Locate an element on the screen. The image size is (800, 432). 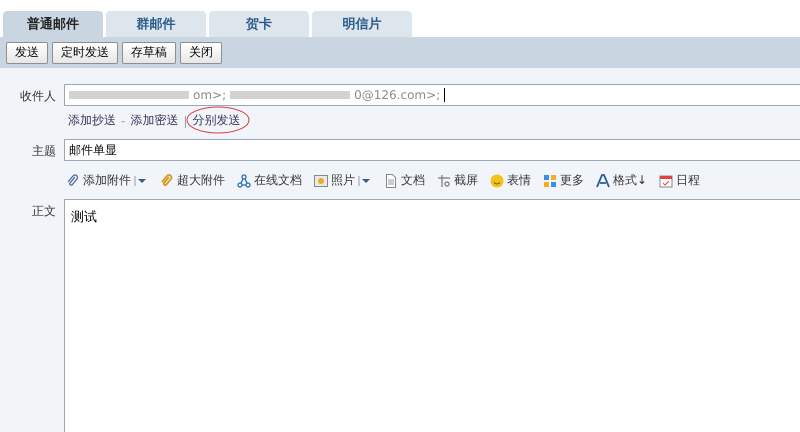
tool-button: 文档 is located at coordinates (404, 180).